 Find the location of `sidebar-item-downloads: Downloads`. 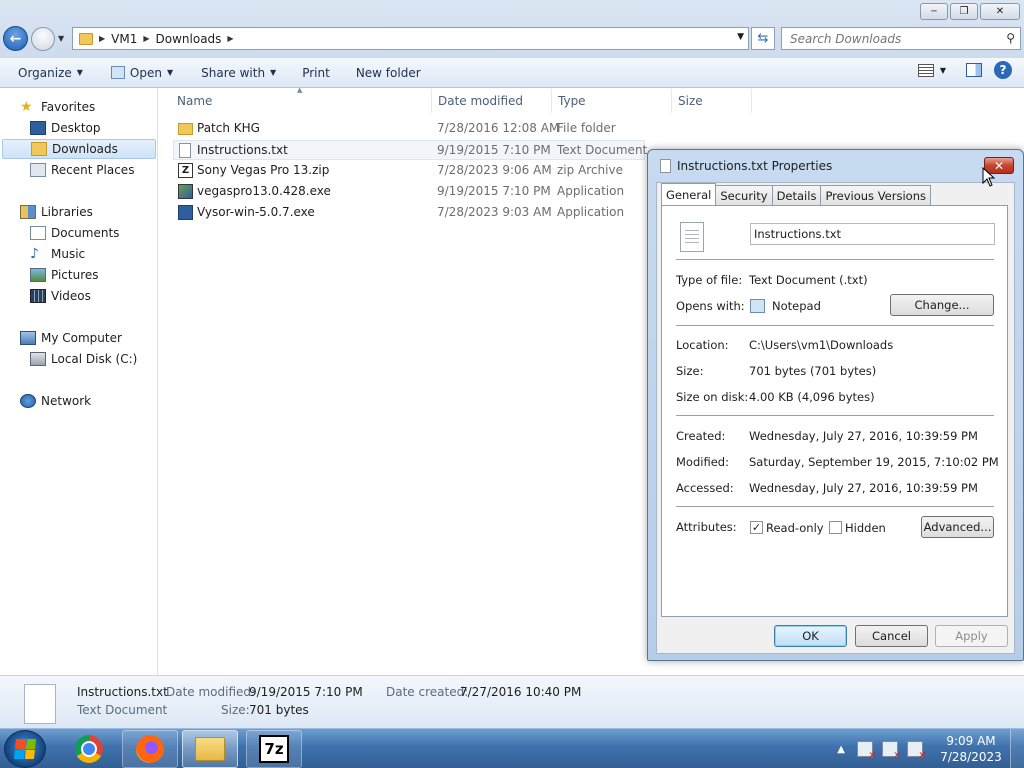

sidebar-item-downloads: Downloads is located at coordinates (79, 149).